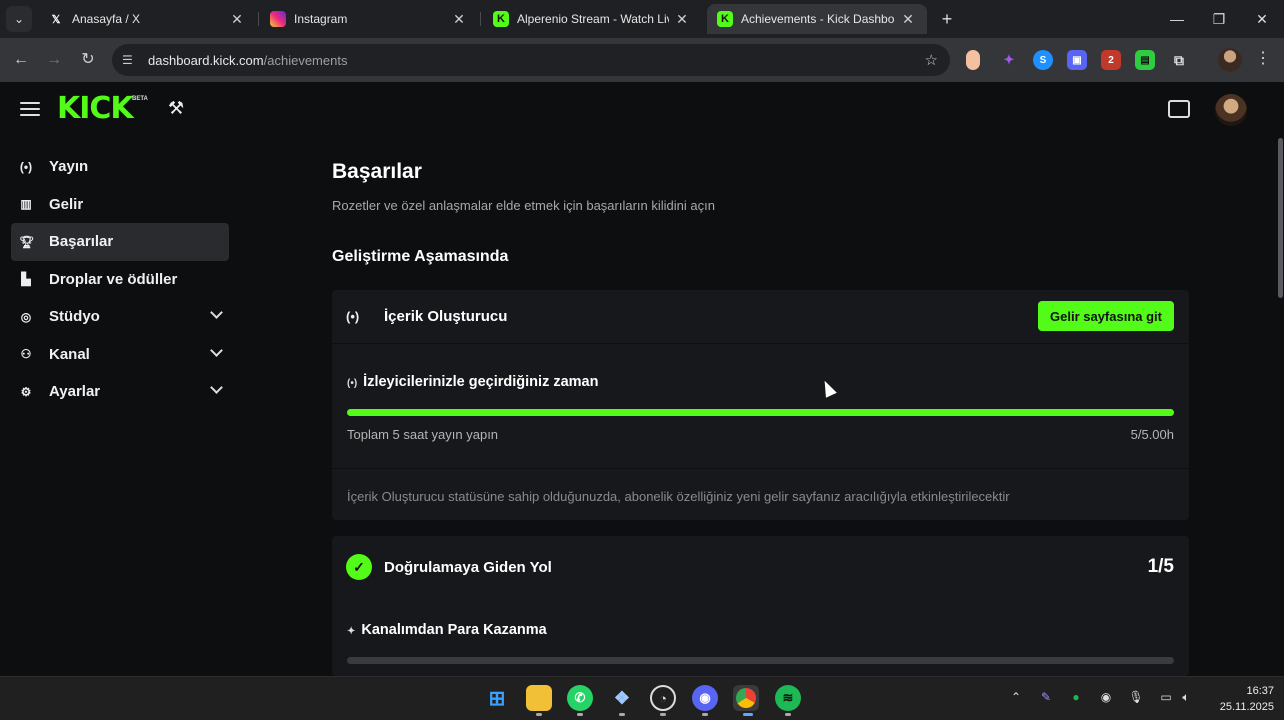 The width and height of the screenshot is (1284, 720). I want to click on progress-title: (•) İzleyicilerinizle geçirdiğiniz zaman, so click(472, 382).